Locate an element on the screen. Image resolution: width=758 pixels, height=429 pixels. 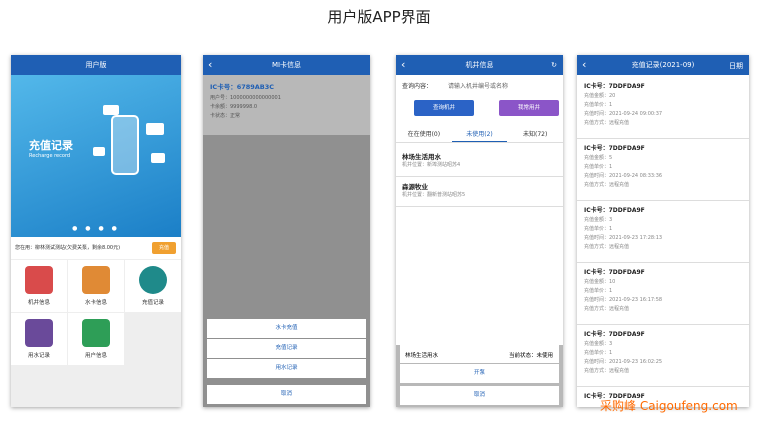
gear-icon is located at coordinates (96, 333).